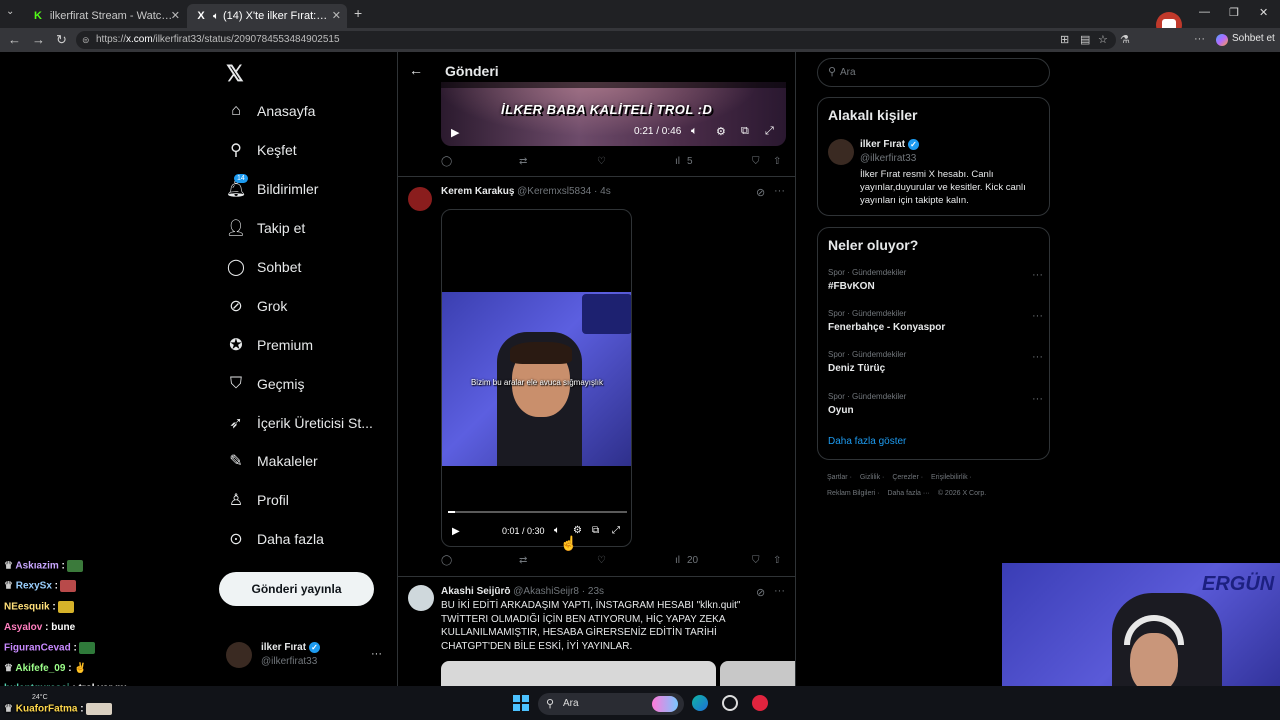  Describe the element at coordinates (546, 591) in the screenshot. I see `author-handle: @AkashiSeijr8` at that location.